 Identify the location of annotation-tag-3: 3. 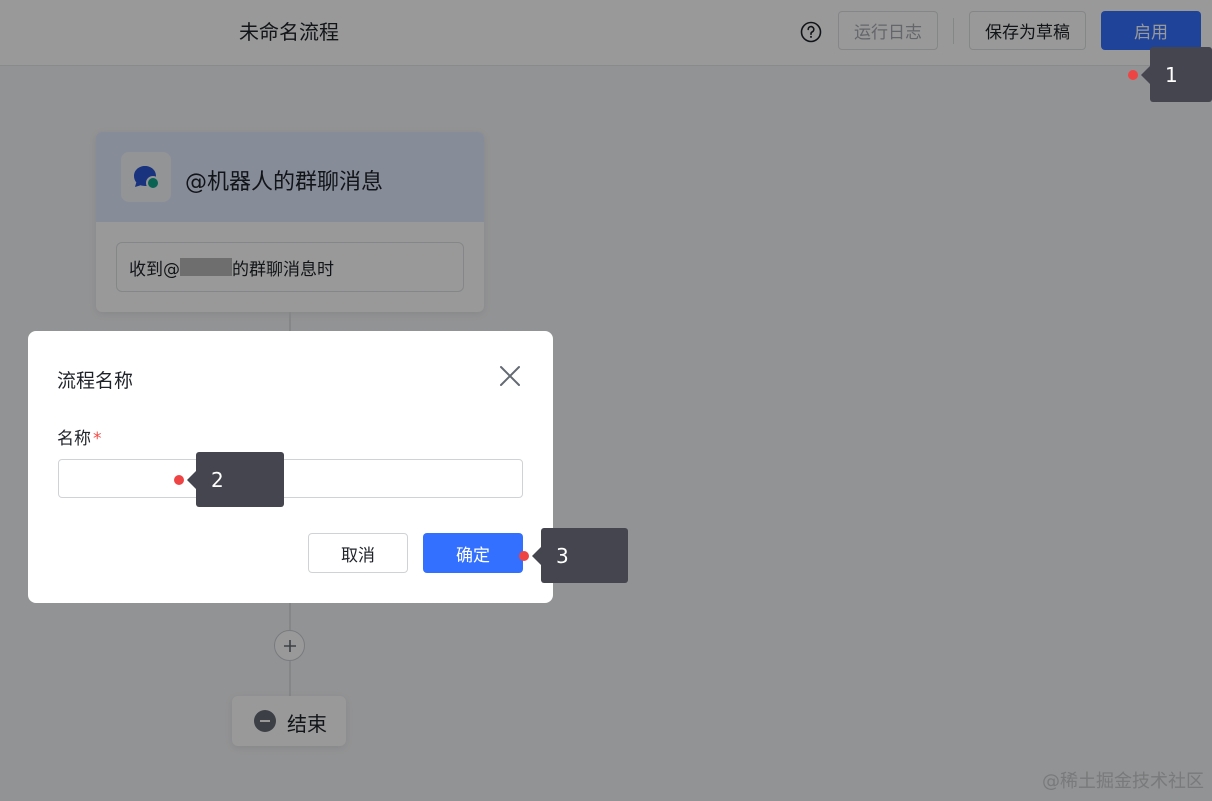
(580, 555).